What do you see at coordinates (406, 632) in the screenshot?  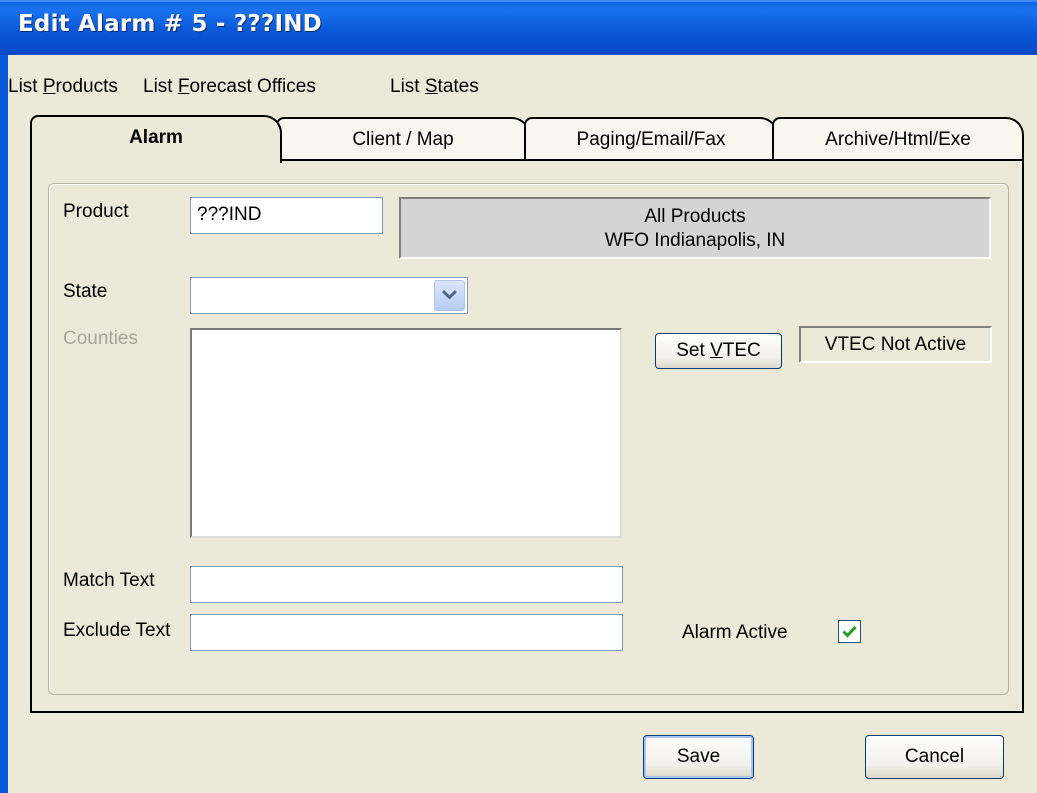 I see `exclude-text-input` at bounding box center [406, 632].